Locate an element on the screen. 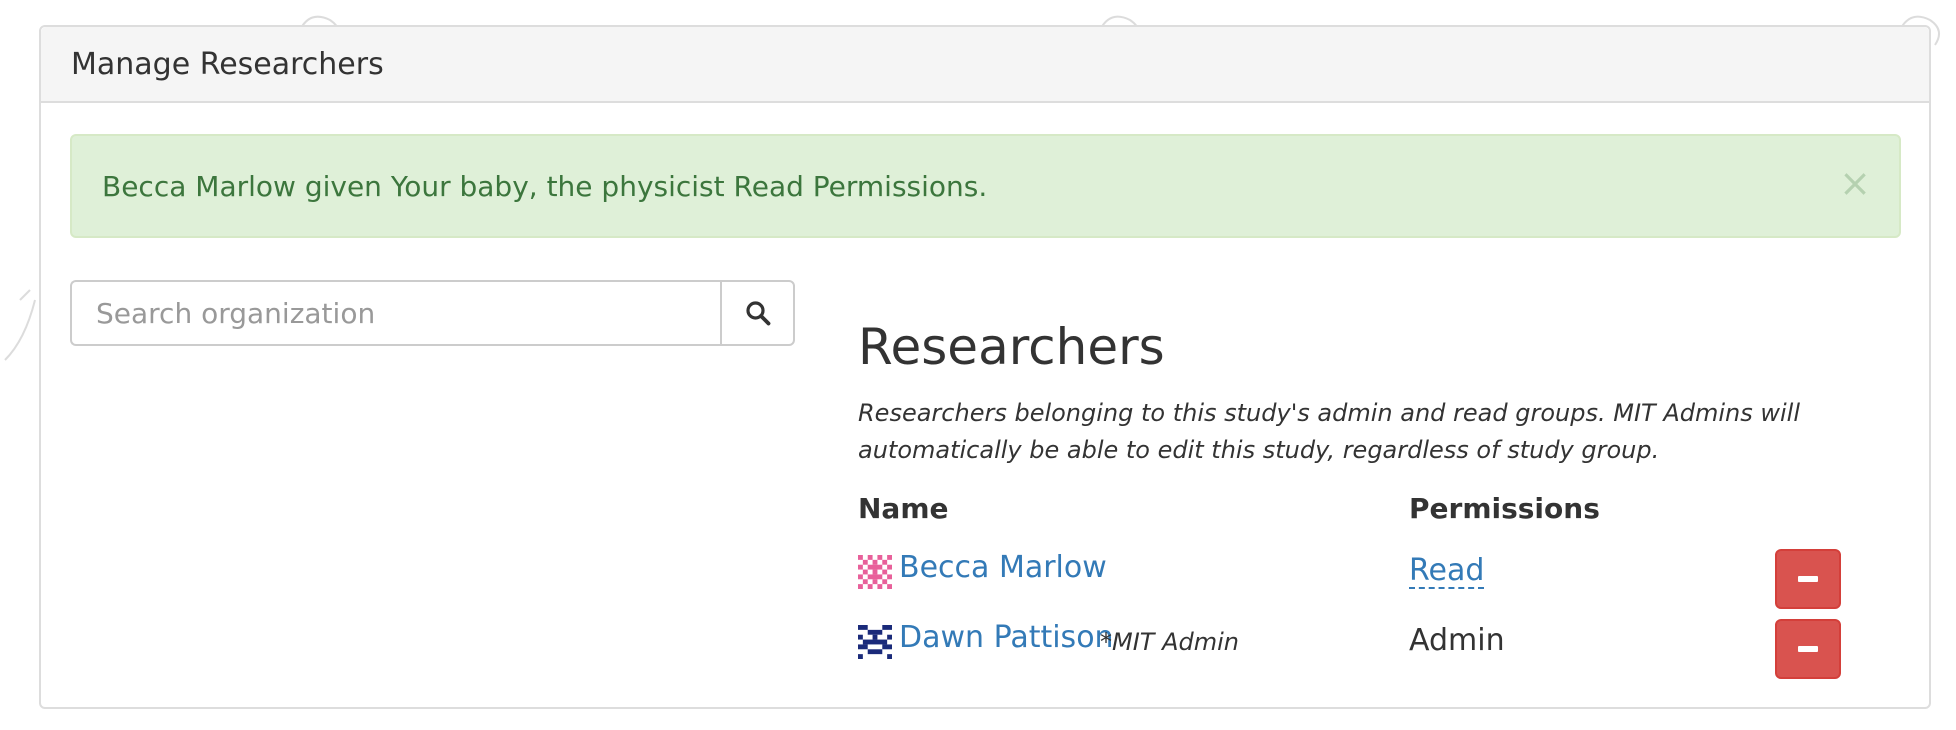  permission-dropdown: Read is located at coordinates (1447, 572).